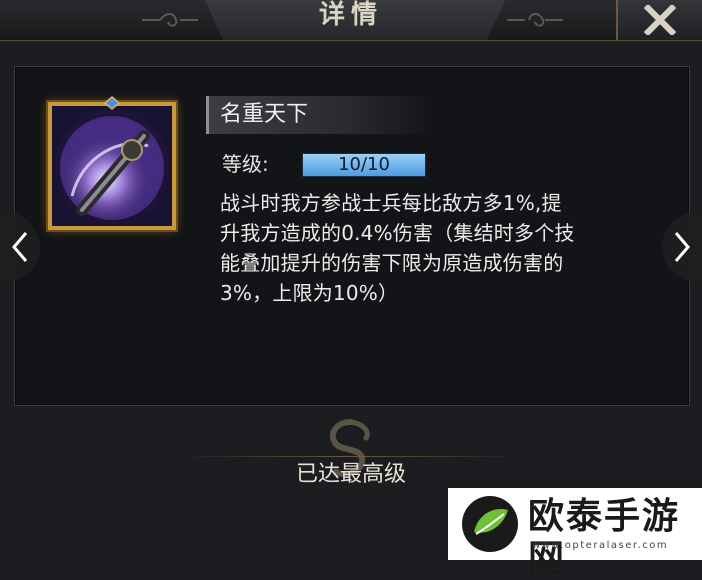 The width and height of the screenshot is (702, 580). I want to click on site-watermark: 欧泰手游网 www.opteralaser.com, so click(575, 533).